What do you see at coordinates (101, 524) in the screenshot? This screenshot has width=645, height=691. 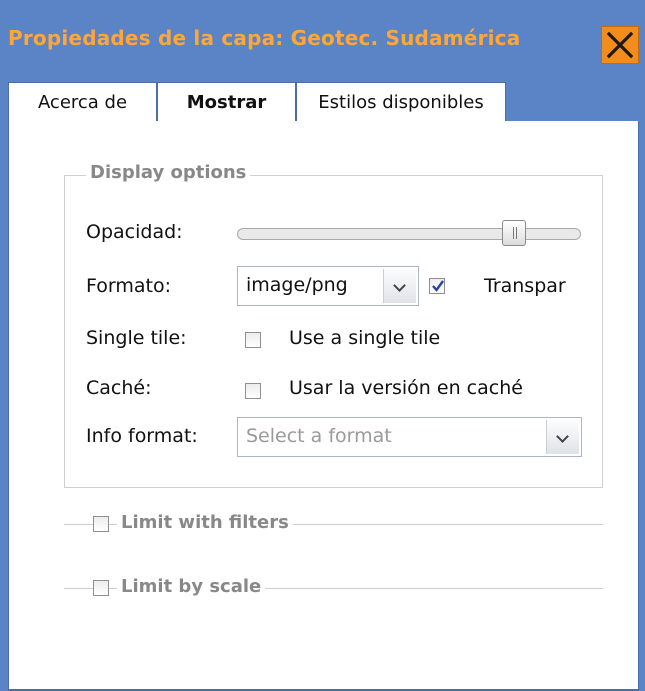 I see `limit-filters-checkbox` at bounding box center [101, 524].